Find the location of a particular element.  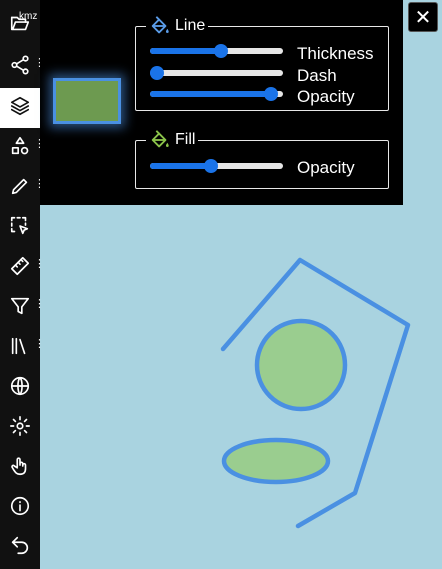

filter-button: ⋮ is located at coordinates (22, 308).